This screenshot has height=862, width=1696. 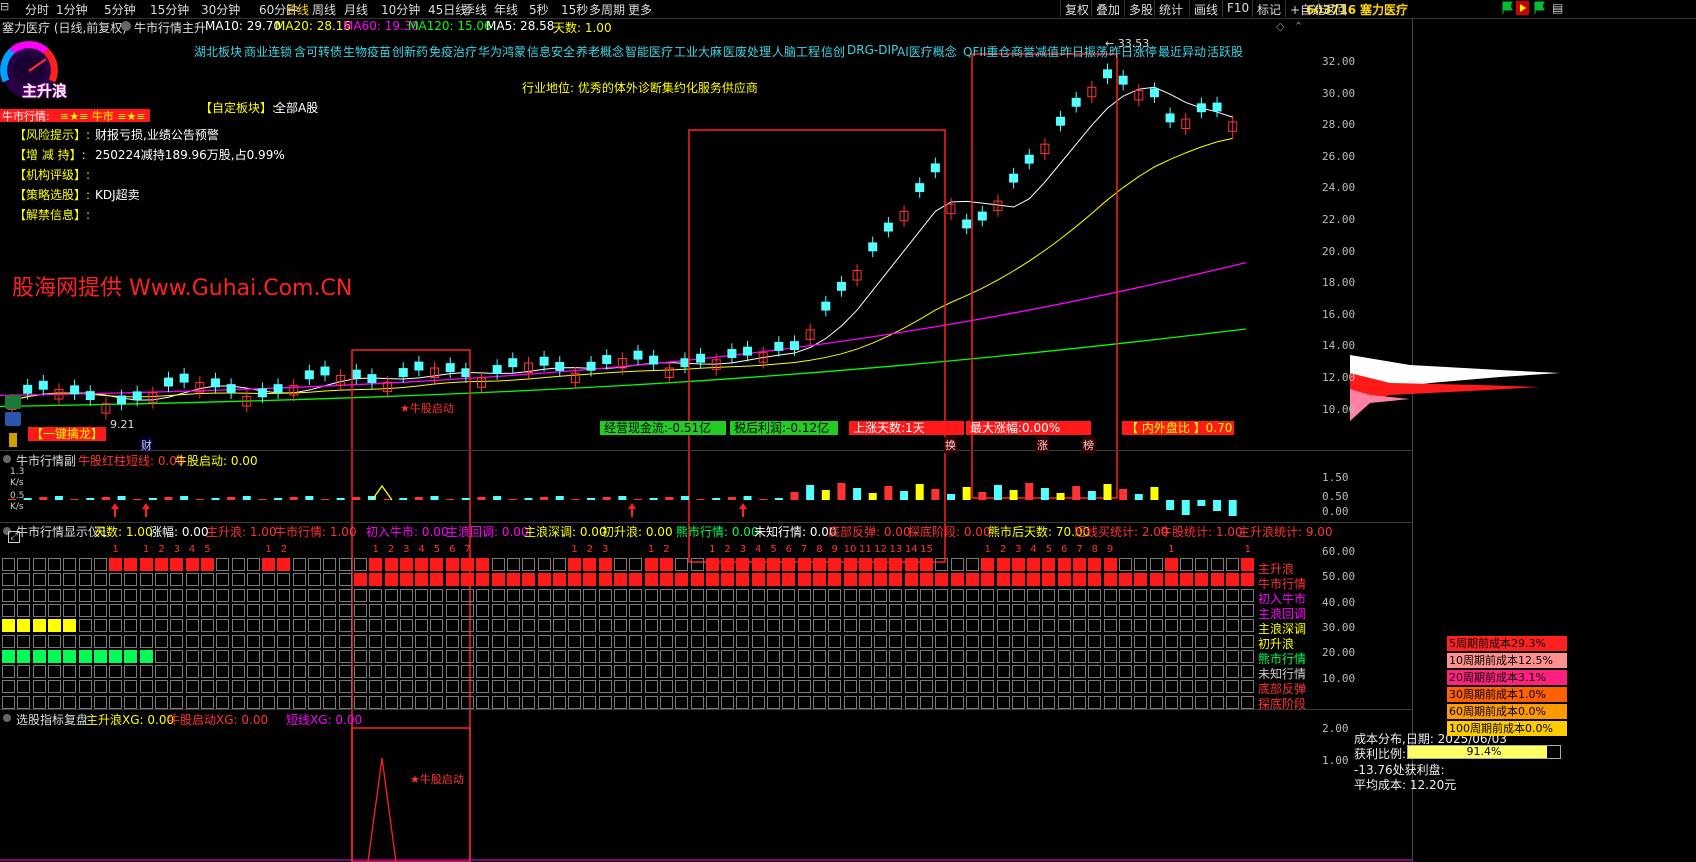 I want to click on tab-period: 15分钟, so click(x=169, y=9).